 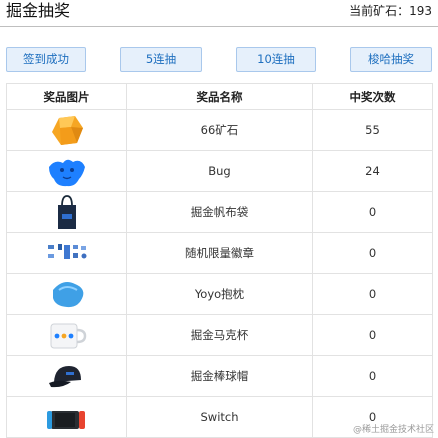 I want to click on table-row: 掘金帆布袋 0, so click(x=219, y=212).